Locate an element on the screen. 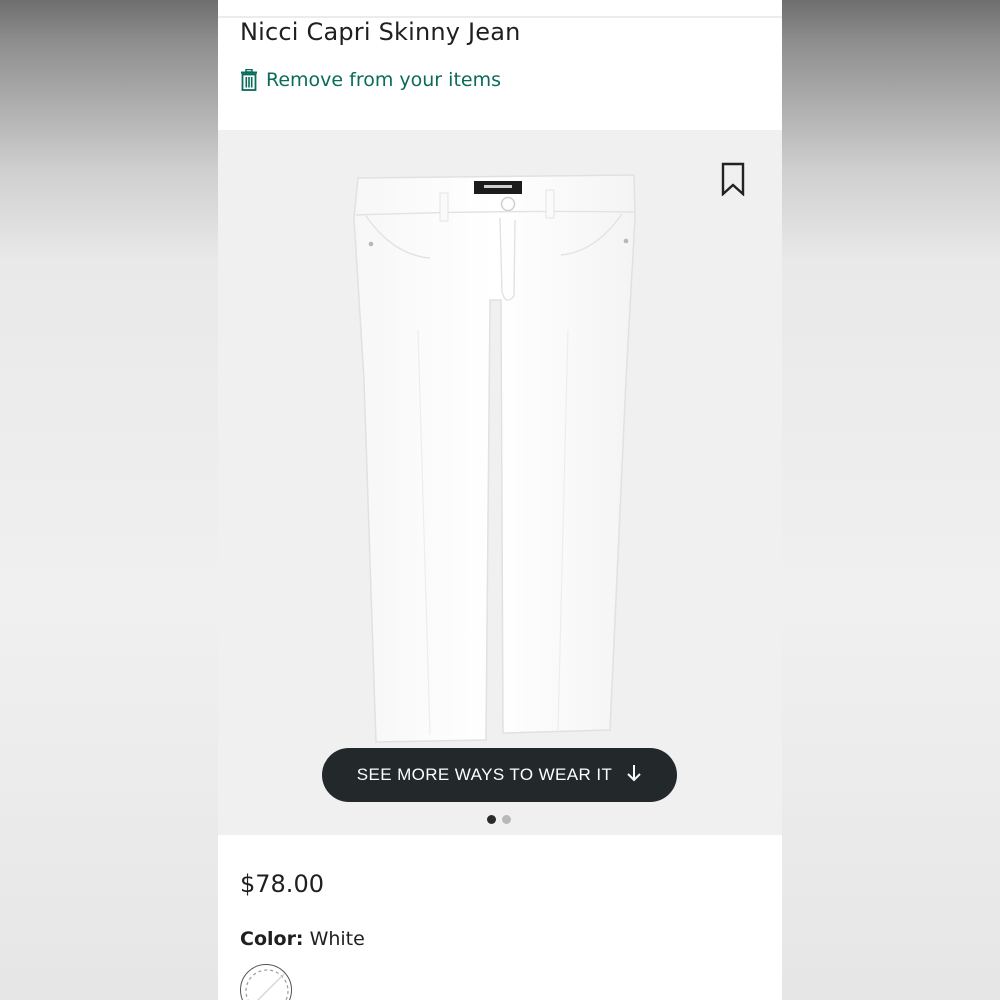  see-more-ways-button: SEE MORE WAYS TO WEAR IT is located at coordinates (499, 775).